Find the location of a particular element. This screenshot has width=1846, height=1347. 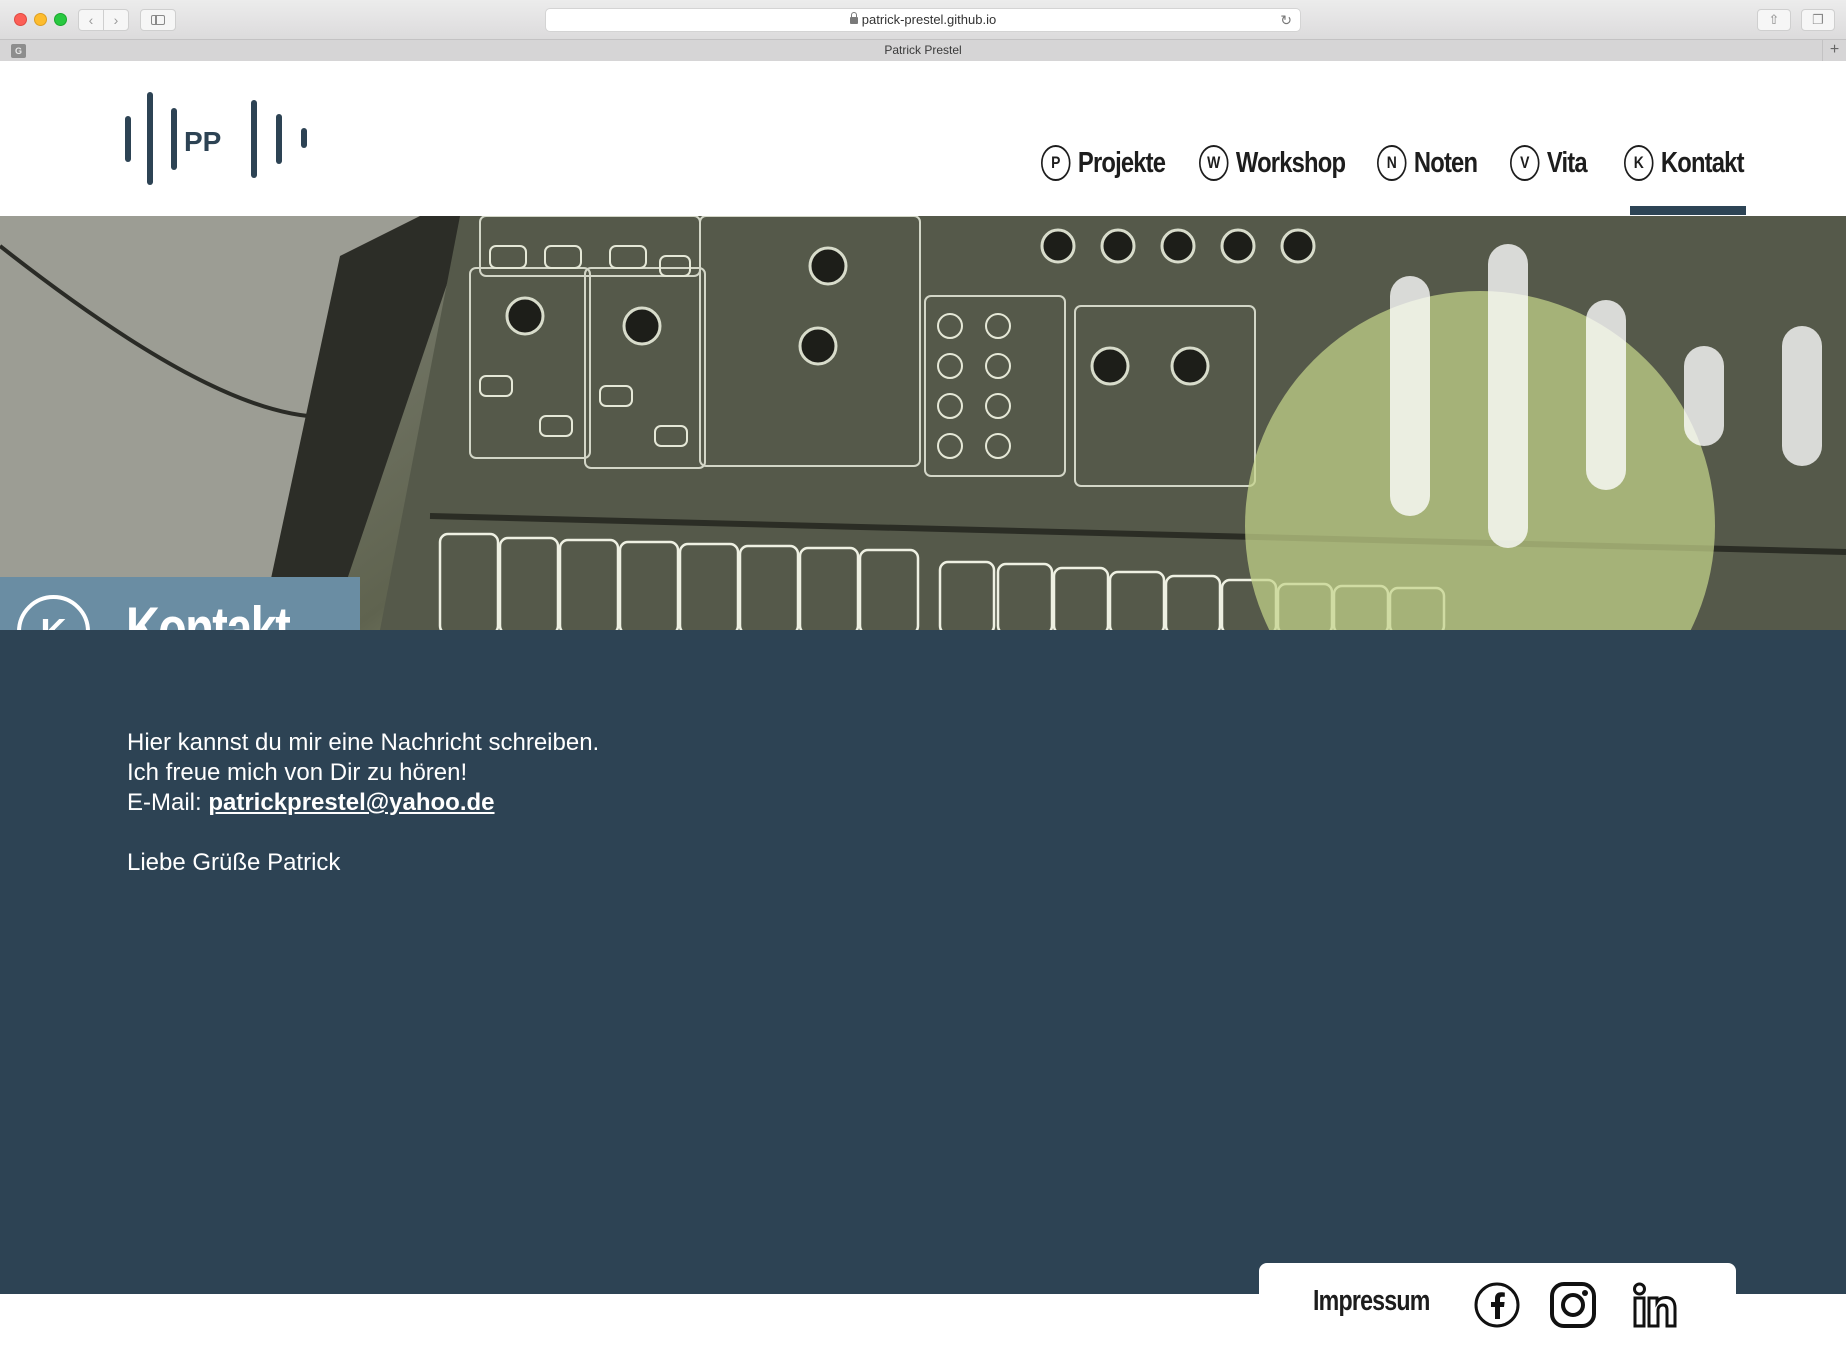

nav-label: Noten is located at coordinates (1445, 162).